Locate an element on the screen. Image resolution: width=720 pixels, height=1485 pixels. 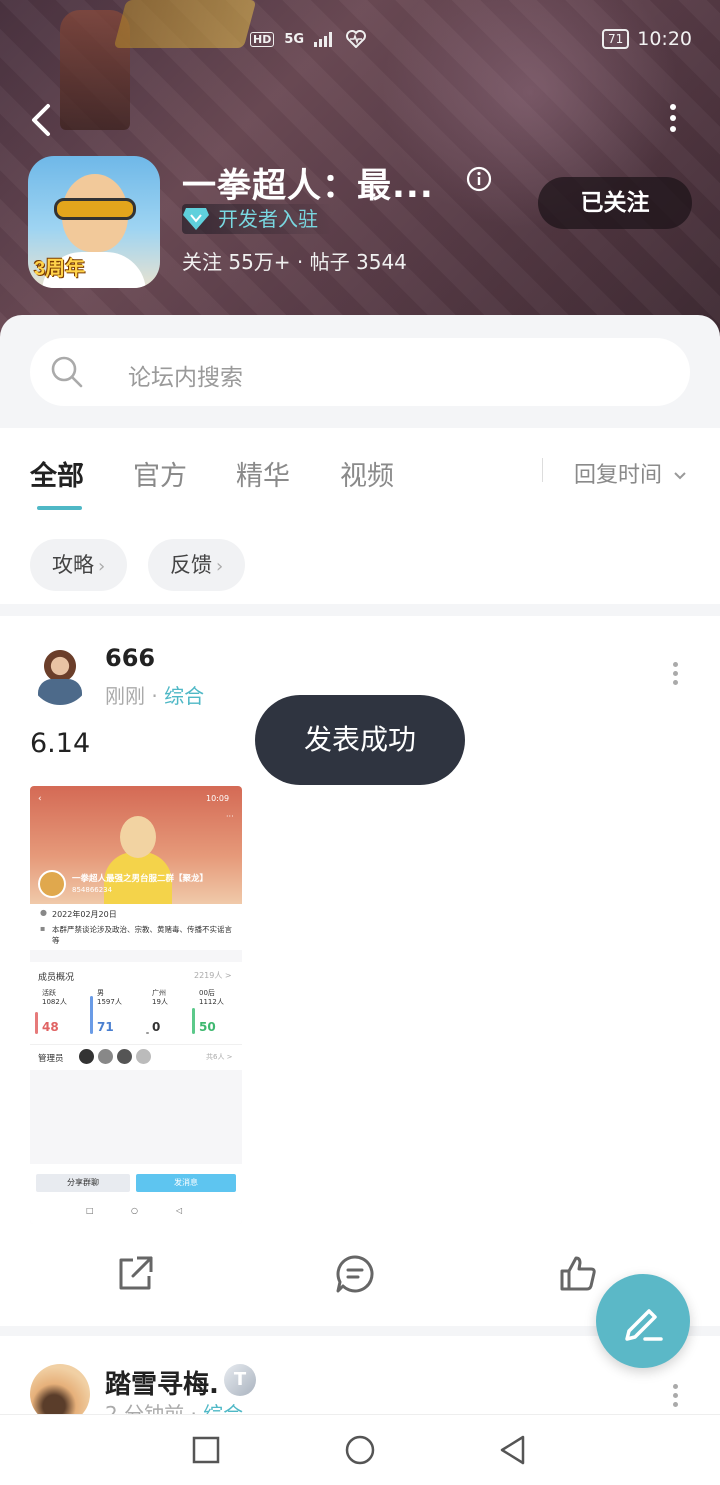
thumb-admins-label: 管理员 is located at coordinates (51, 1059).